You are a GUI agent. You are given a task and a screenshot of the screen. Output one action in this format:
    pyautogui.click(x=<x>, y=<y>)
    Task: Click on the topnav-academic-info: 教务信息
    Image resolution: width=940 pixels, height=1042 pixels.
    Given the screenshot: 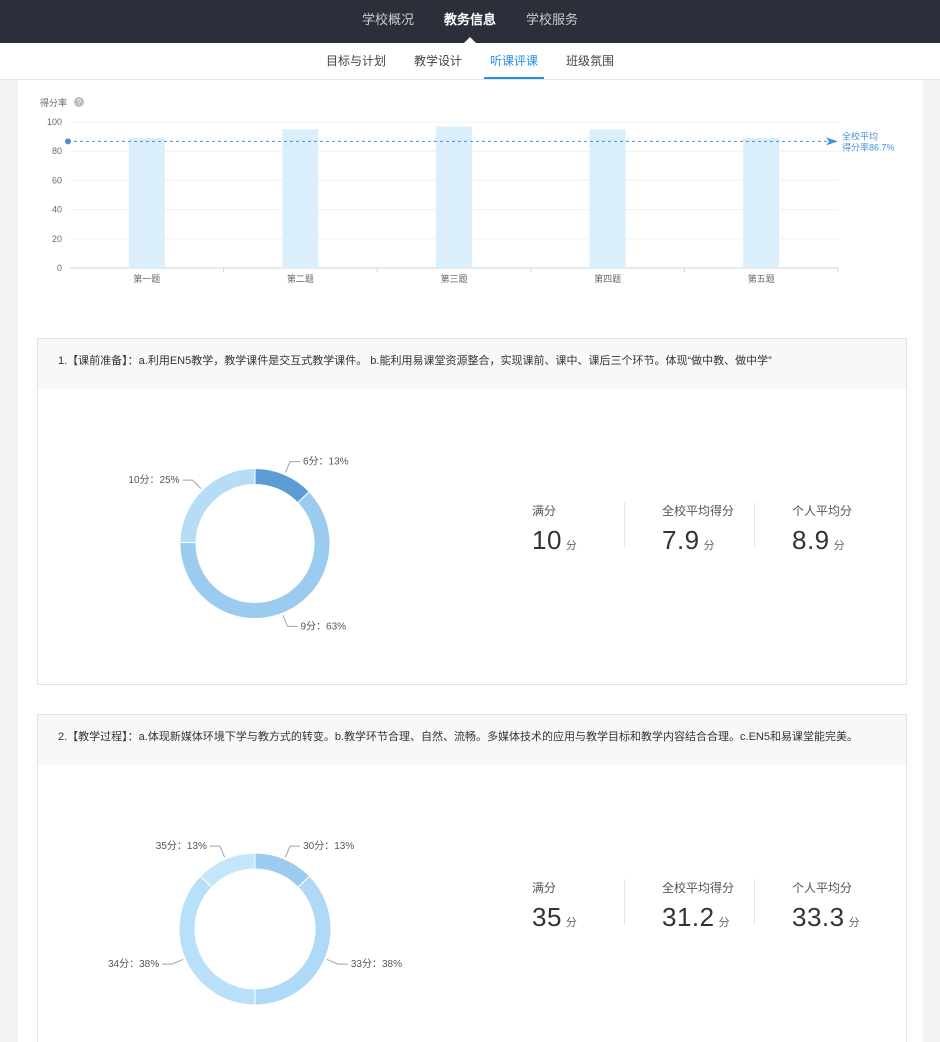 What is the action you would take?
    pyautogui.click(x=470, y=21)
    